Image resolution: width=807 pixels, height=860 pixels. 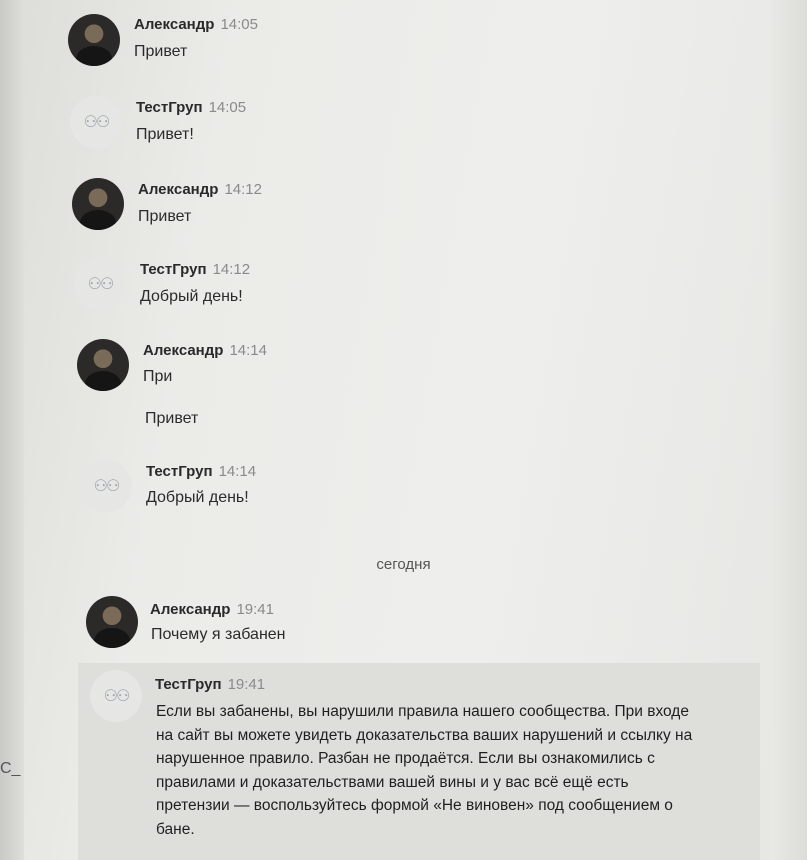 What do you see at coordinates (403, 564) in the screenshot?
I see `date-separator: сегодня` at bounding box center [403, 564].